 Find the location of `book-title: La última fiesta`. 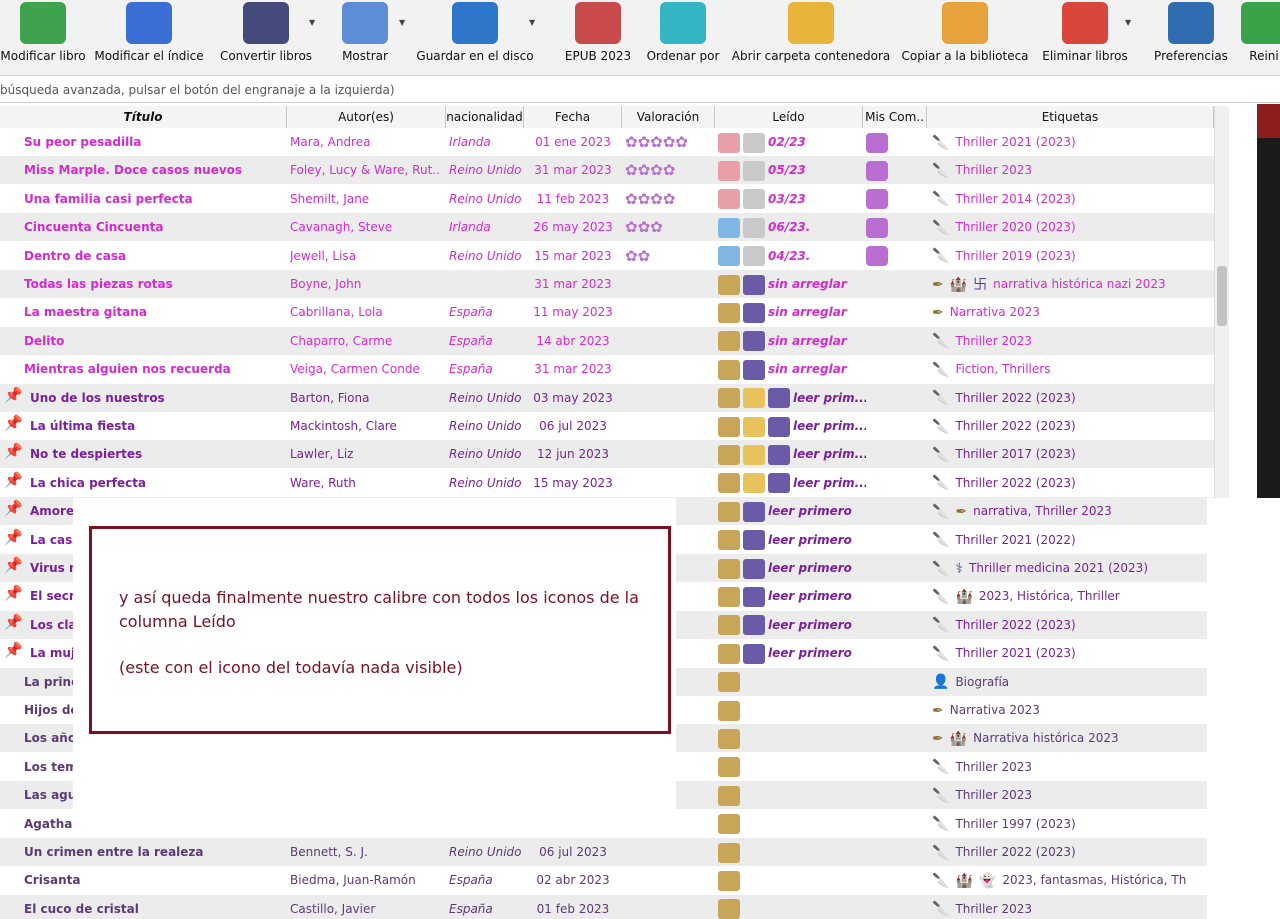

book-title: La última fiesta is located at coordinates (160, 426).